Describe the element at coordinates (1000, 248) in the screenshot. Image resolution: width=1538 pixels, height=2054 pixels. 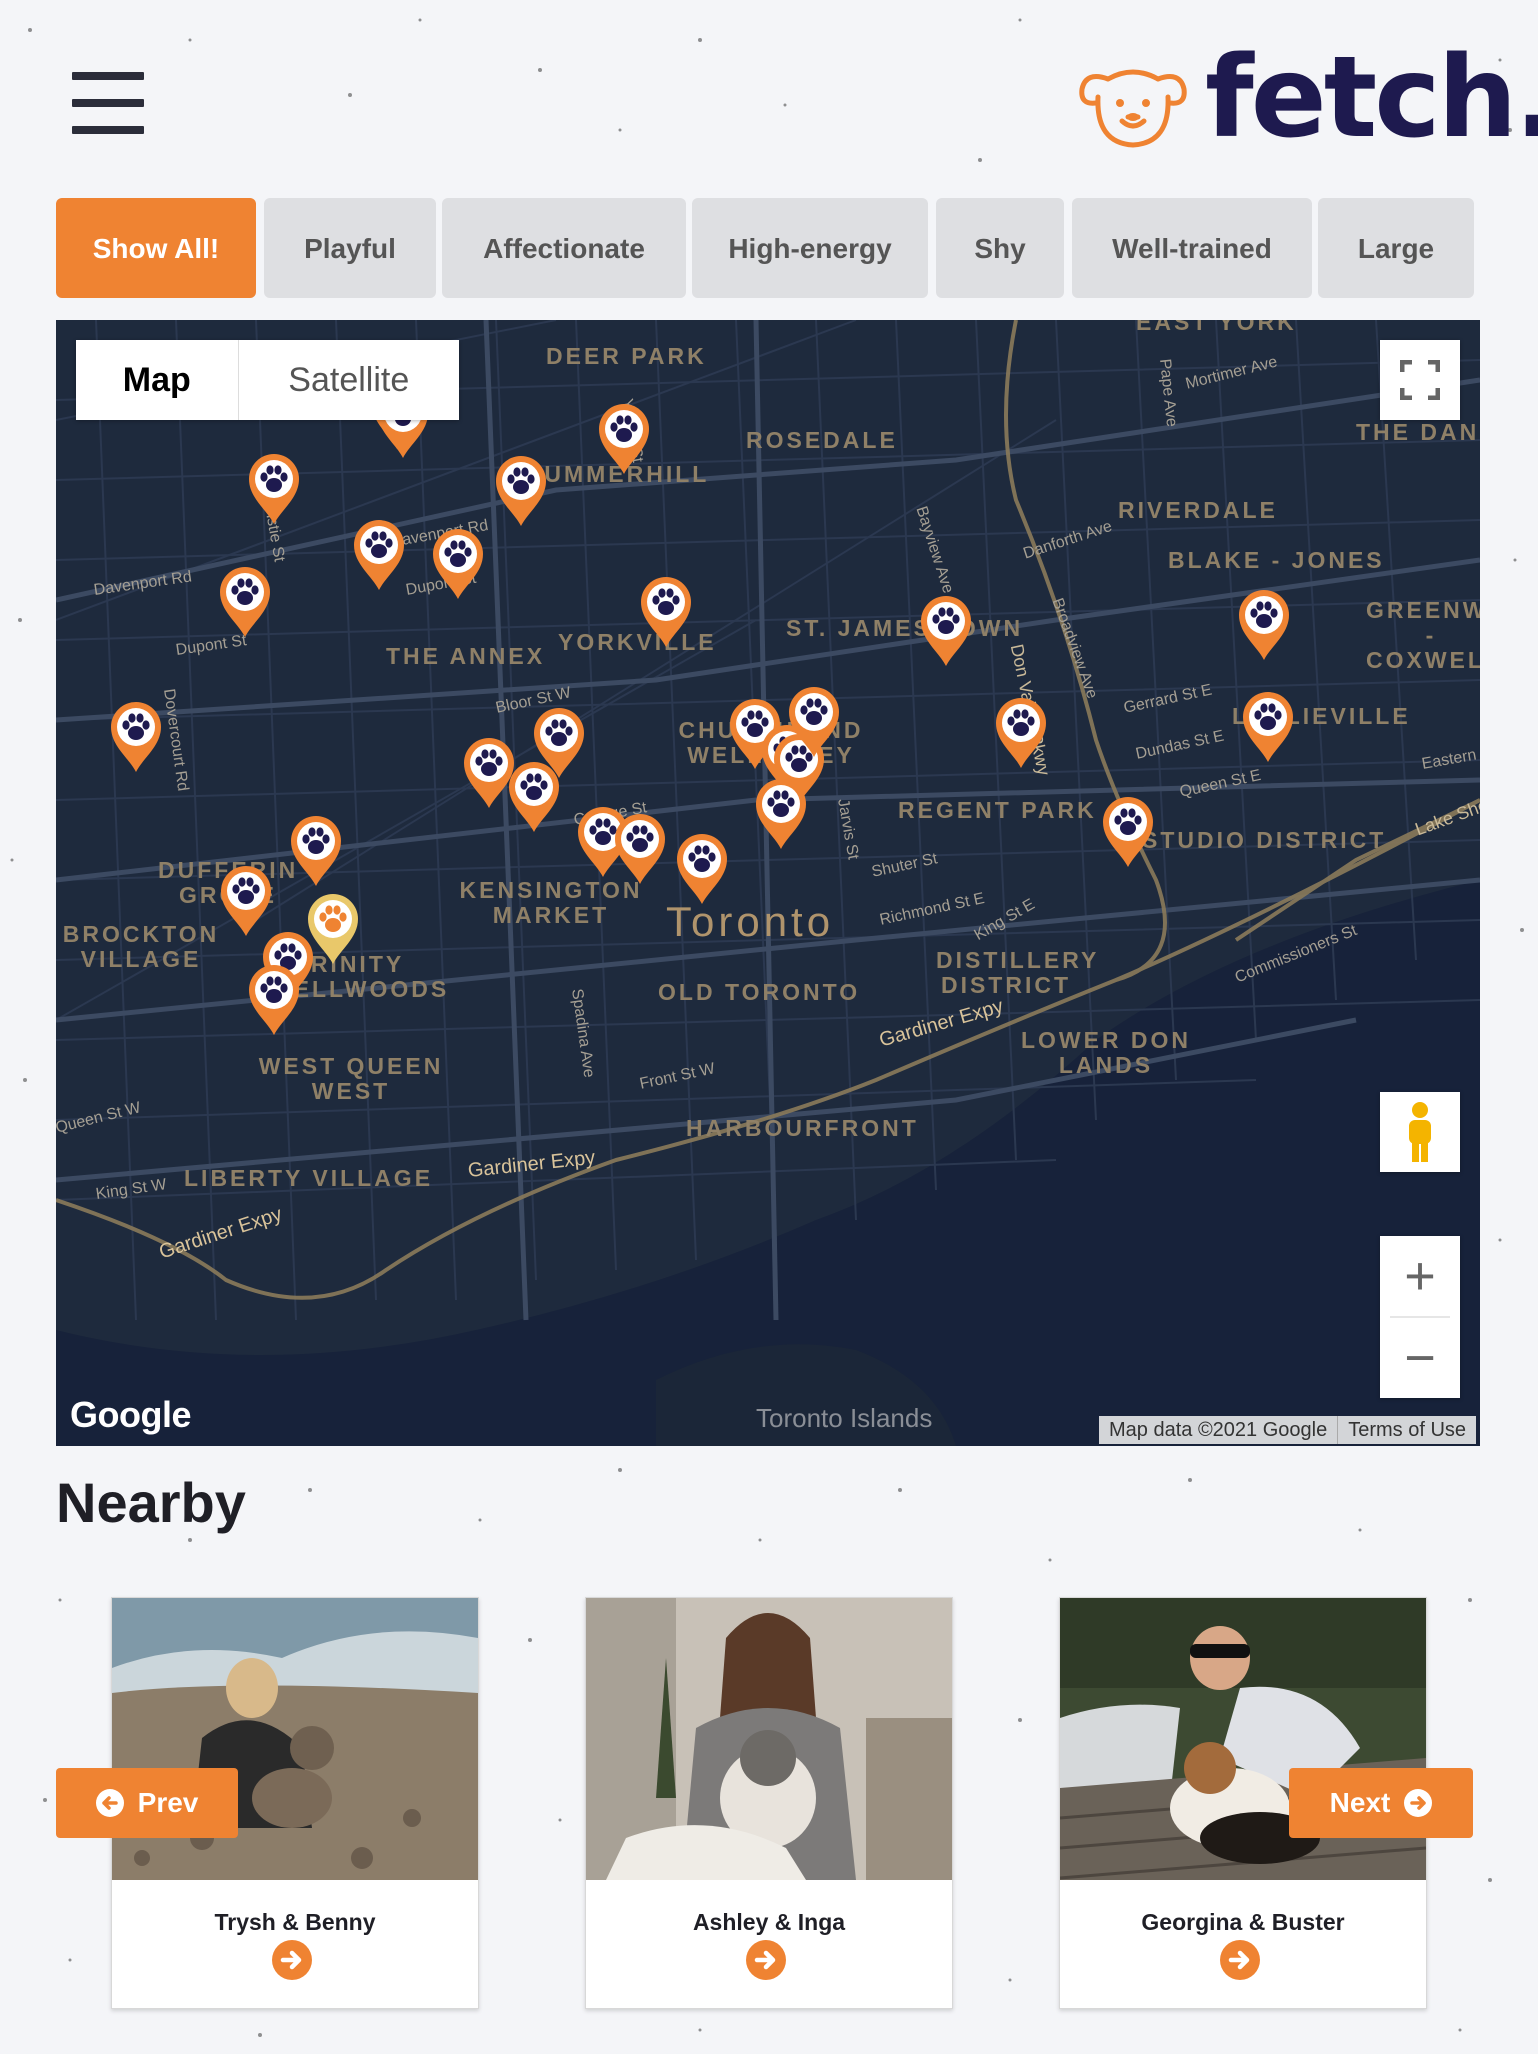
I see `filter-shy-button: Shy` at that location.